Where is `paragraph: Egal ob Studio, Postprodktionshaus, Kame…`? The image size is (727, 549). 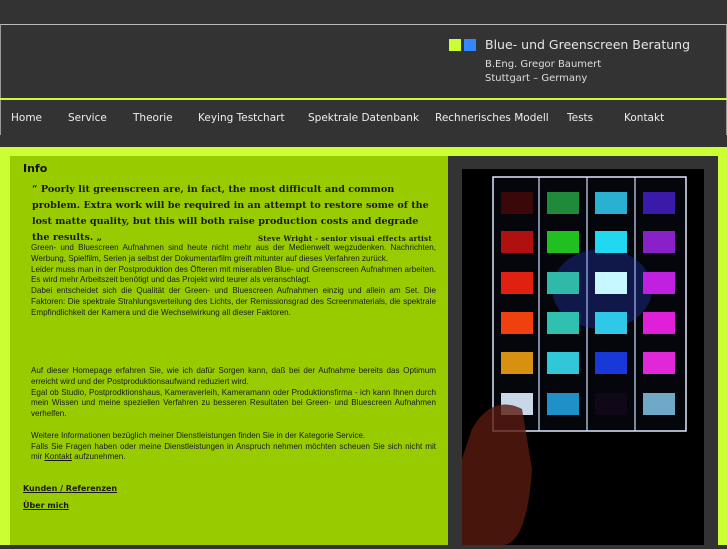 paragraph: Egal ob Studio, Postprodktionshaus, Kame… is located at coordinates (233, 403).